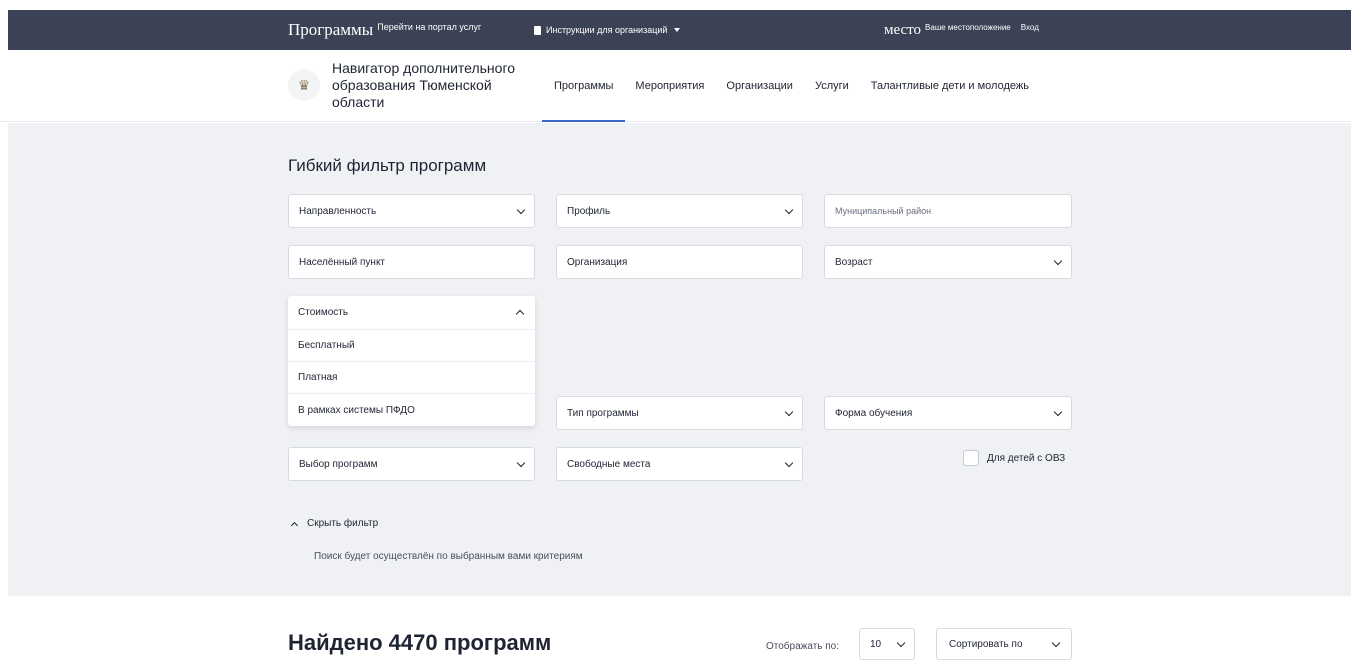  I want to click on sort-label: Сортировать по, so click(986, 644).